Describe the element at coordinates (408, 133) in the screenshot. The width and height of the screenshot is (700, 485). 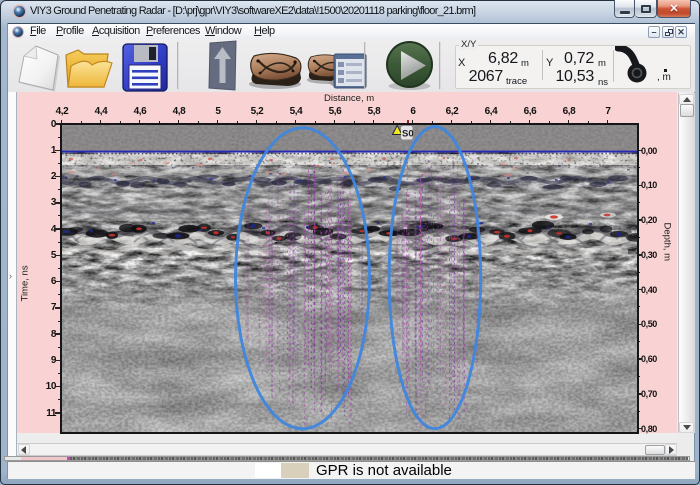
I see `svg-text: S0` at that location.